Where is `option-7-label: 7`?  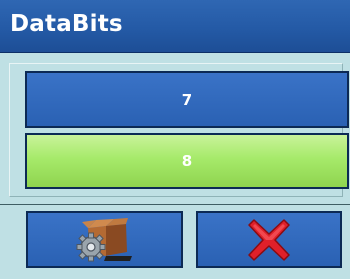 option-7-label: 7 is located at coordinates (187, 99).